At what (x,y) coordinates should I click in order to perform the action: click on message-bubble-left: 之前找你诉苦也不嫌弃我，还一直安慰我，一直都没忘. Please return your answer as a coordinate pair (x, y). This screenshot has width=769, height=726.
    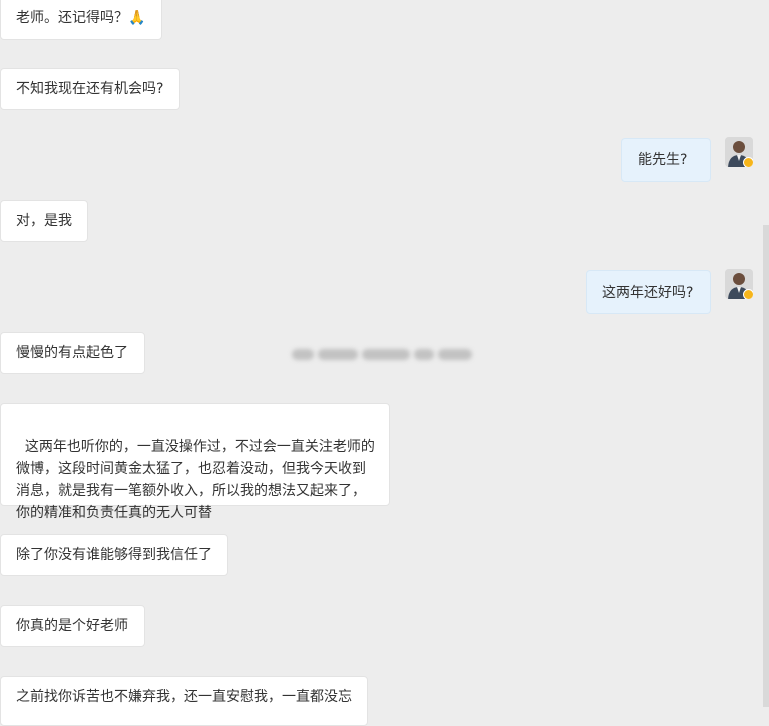
    Looking at the image, I should click on (184, 701).